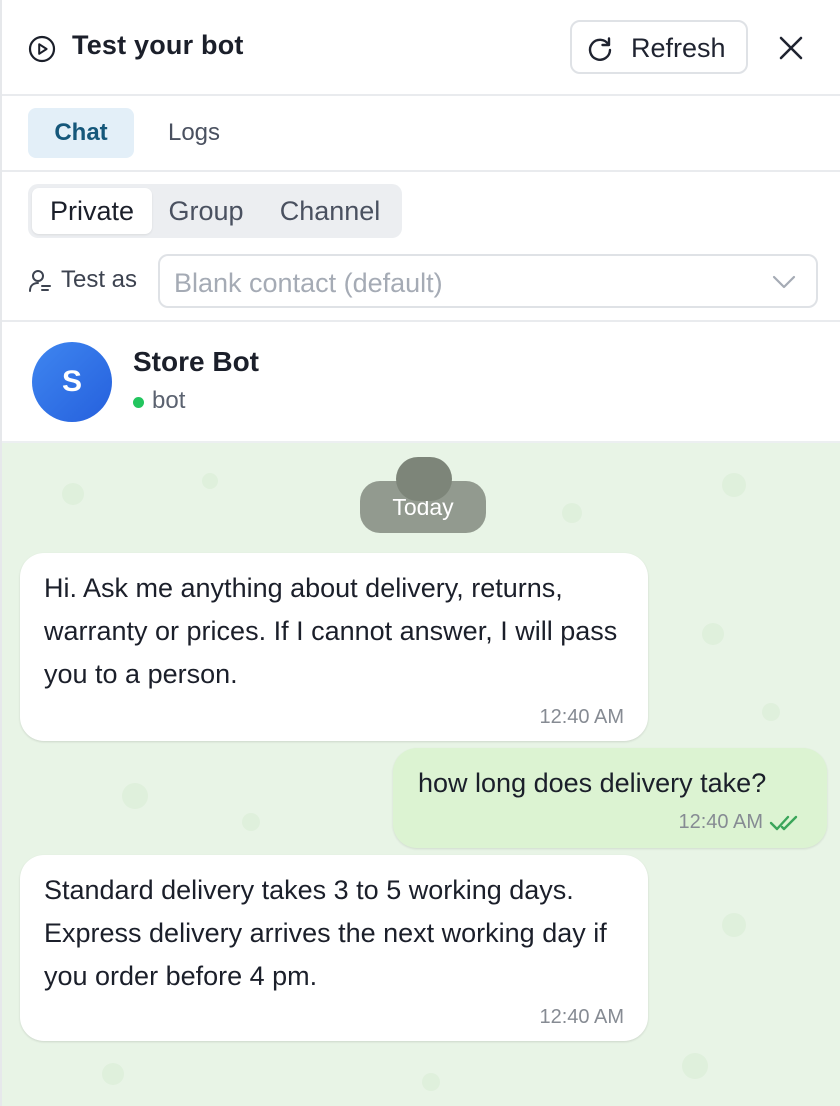 Image resolution: width=840 pixels, height=1106 pixels. I want to click on contact-select: Blank contact (default), so click(488, 281).